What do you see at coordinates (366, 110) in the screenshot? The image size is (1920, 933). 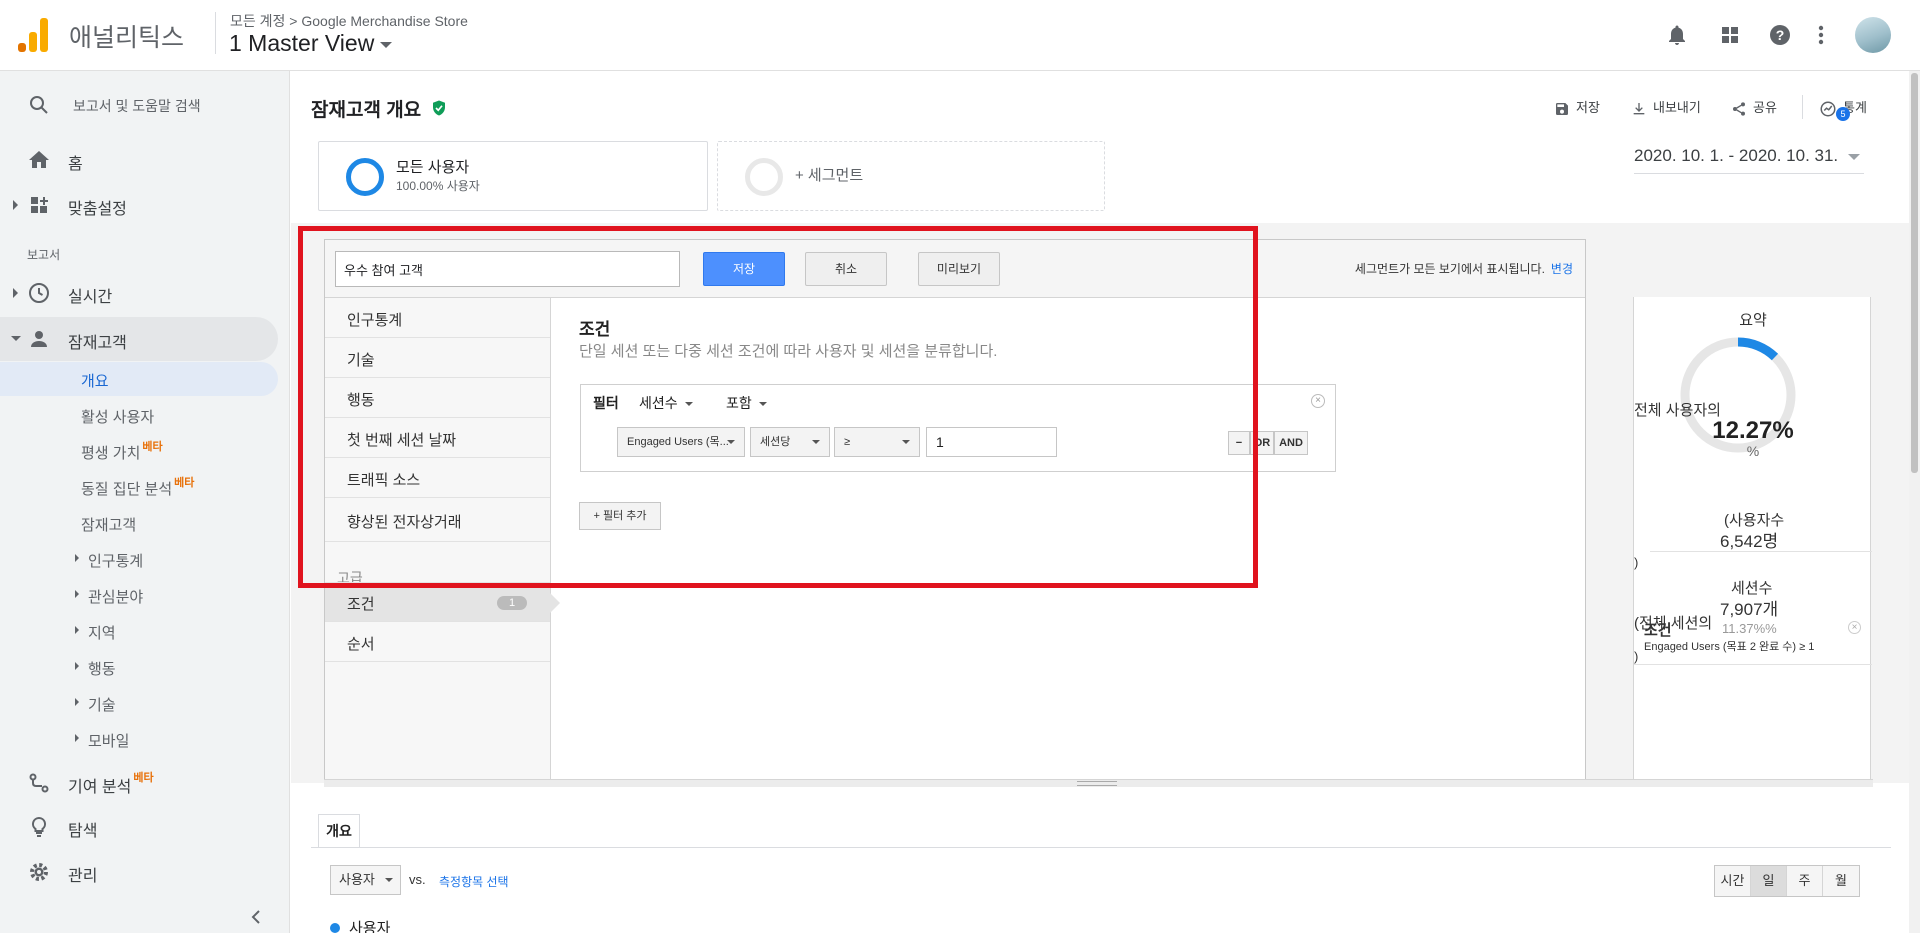 I see `page-title-text: 잠재고객 개요` at bounding box center [366, 110].